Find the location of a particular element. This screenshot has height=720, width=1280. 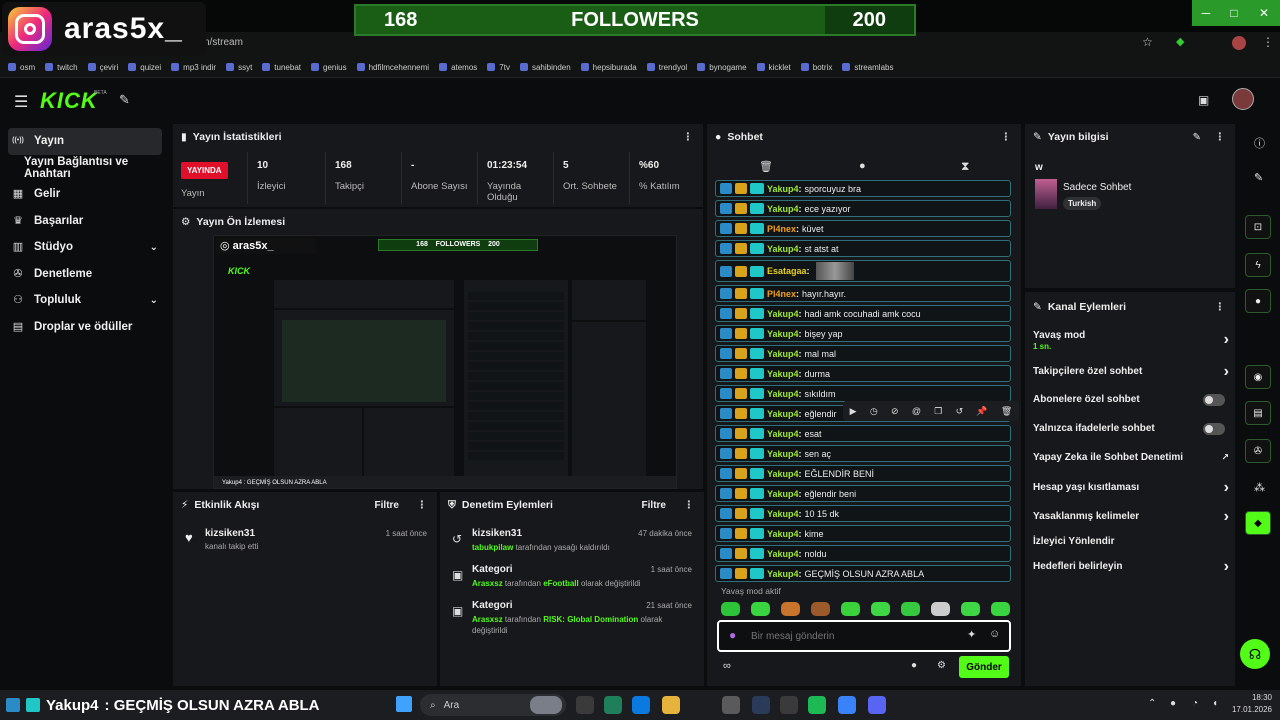

spotify-icon is located at coordinates (817, 705).